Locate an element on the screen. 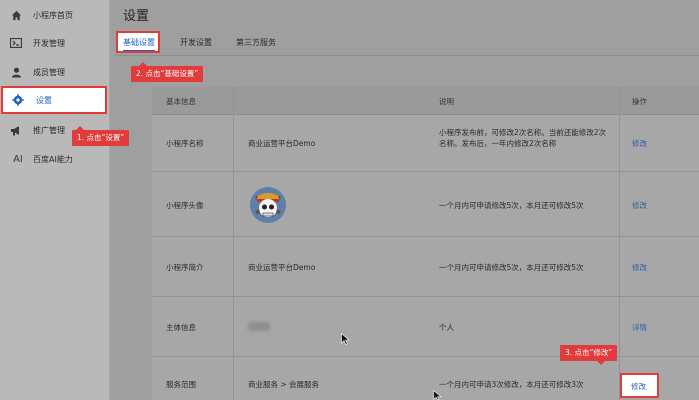  sidebar-item-ai: AI 百度AI能力 is located at coordinates (55, 159).